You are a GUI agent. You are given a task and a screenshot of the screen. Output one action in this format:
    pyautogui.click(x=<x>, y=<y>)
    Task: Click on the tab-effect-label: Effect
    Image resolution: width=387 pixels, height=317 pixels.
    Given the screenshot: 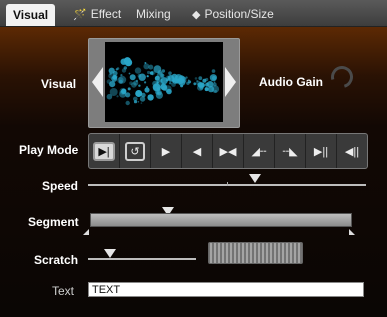 What is the action you would take?
    pyautogui.click(x=106, y=14)
    